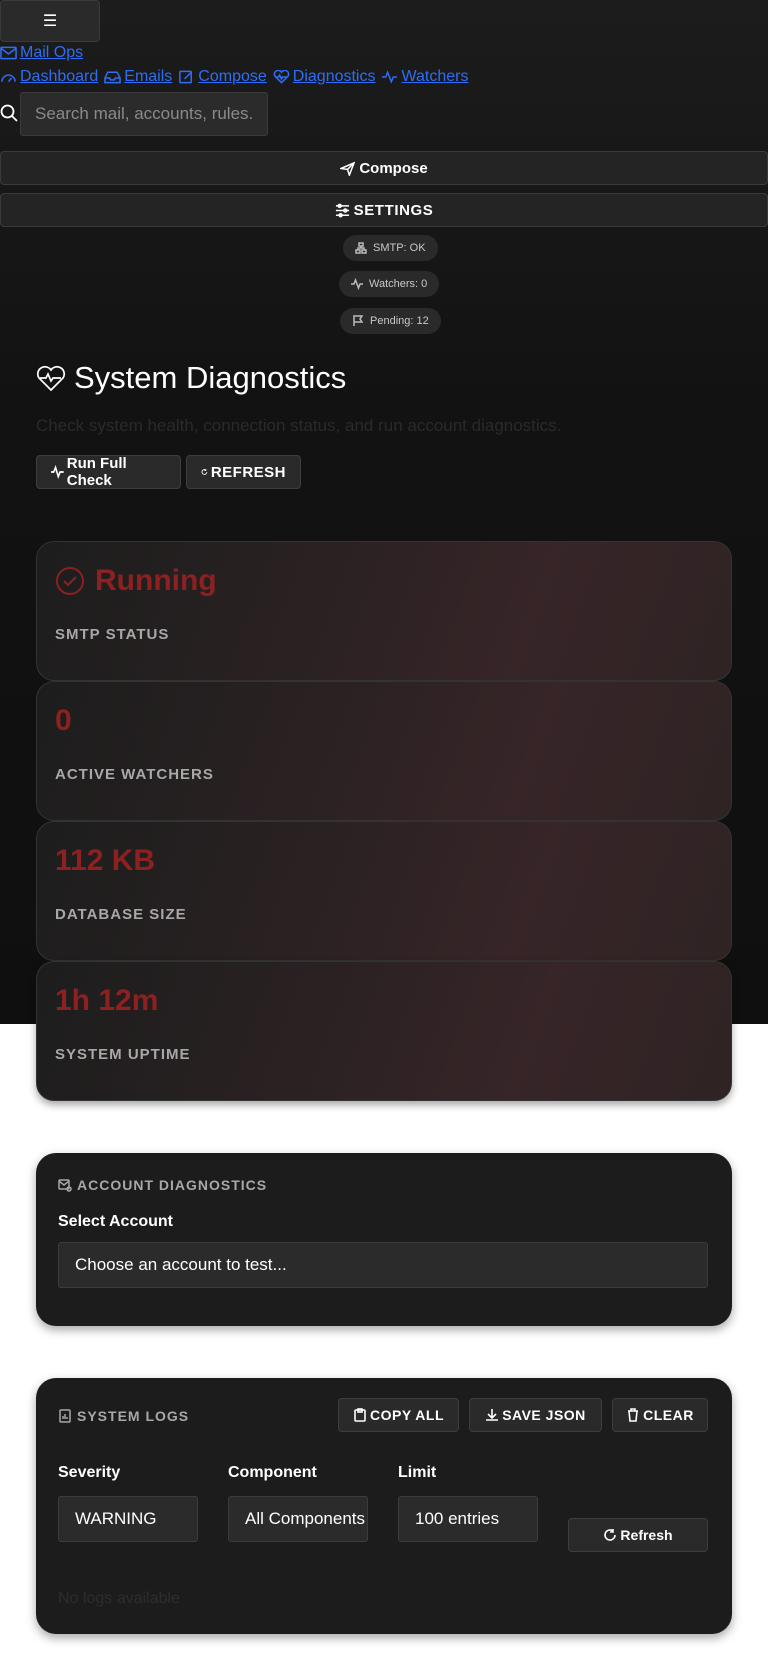  I want to click on search-input, so click(144, 114).